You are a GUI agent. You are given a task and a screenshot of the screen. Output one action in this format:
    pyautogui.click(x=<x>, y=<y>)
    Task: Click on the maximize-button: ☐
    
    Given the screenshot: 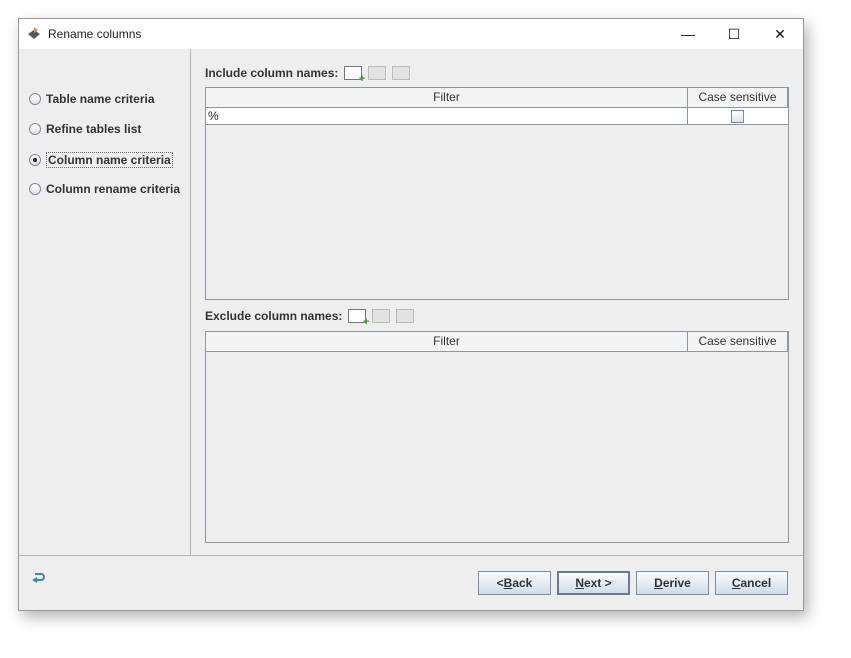 What is the action you would take?
    pyautogui.click(x=734, y=34)
    